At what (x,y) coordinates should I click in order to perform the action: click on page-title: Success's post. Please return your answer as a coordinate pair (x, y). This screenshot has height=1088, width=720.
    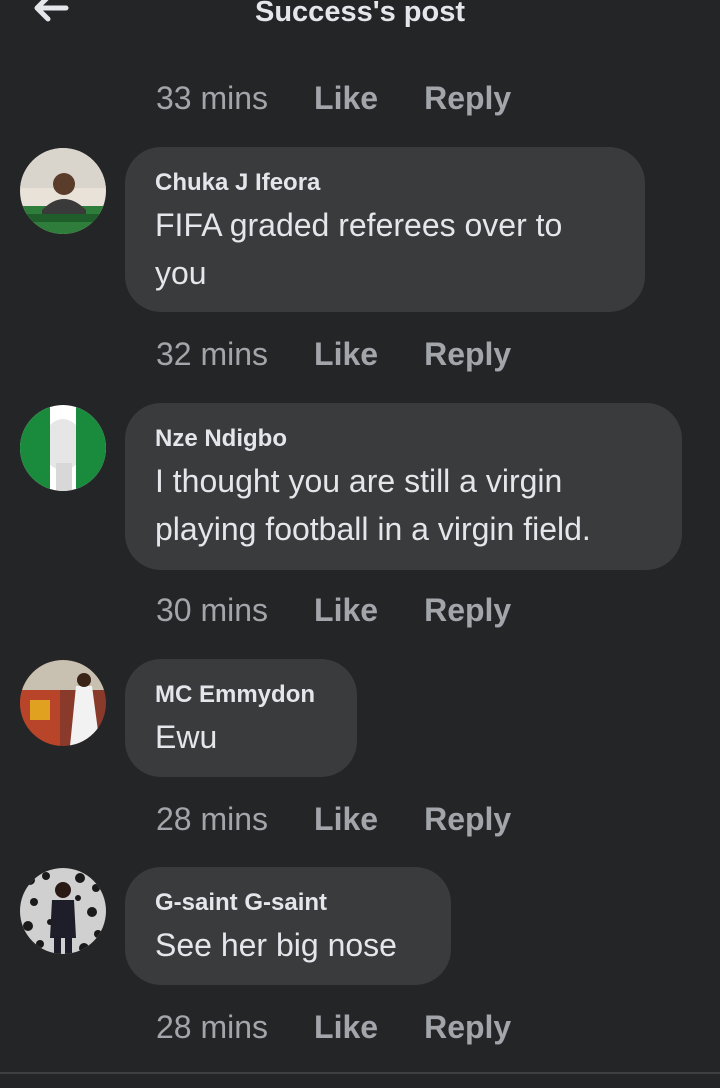
    Looking at the image, I should click on (360, 14).